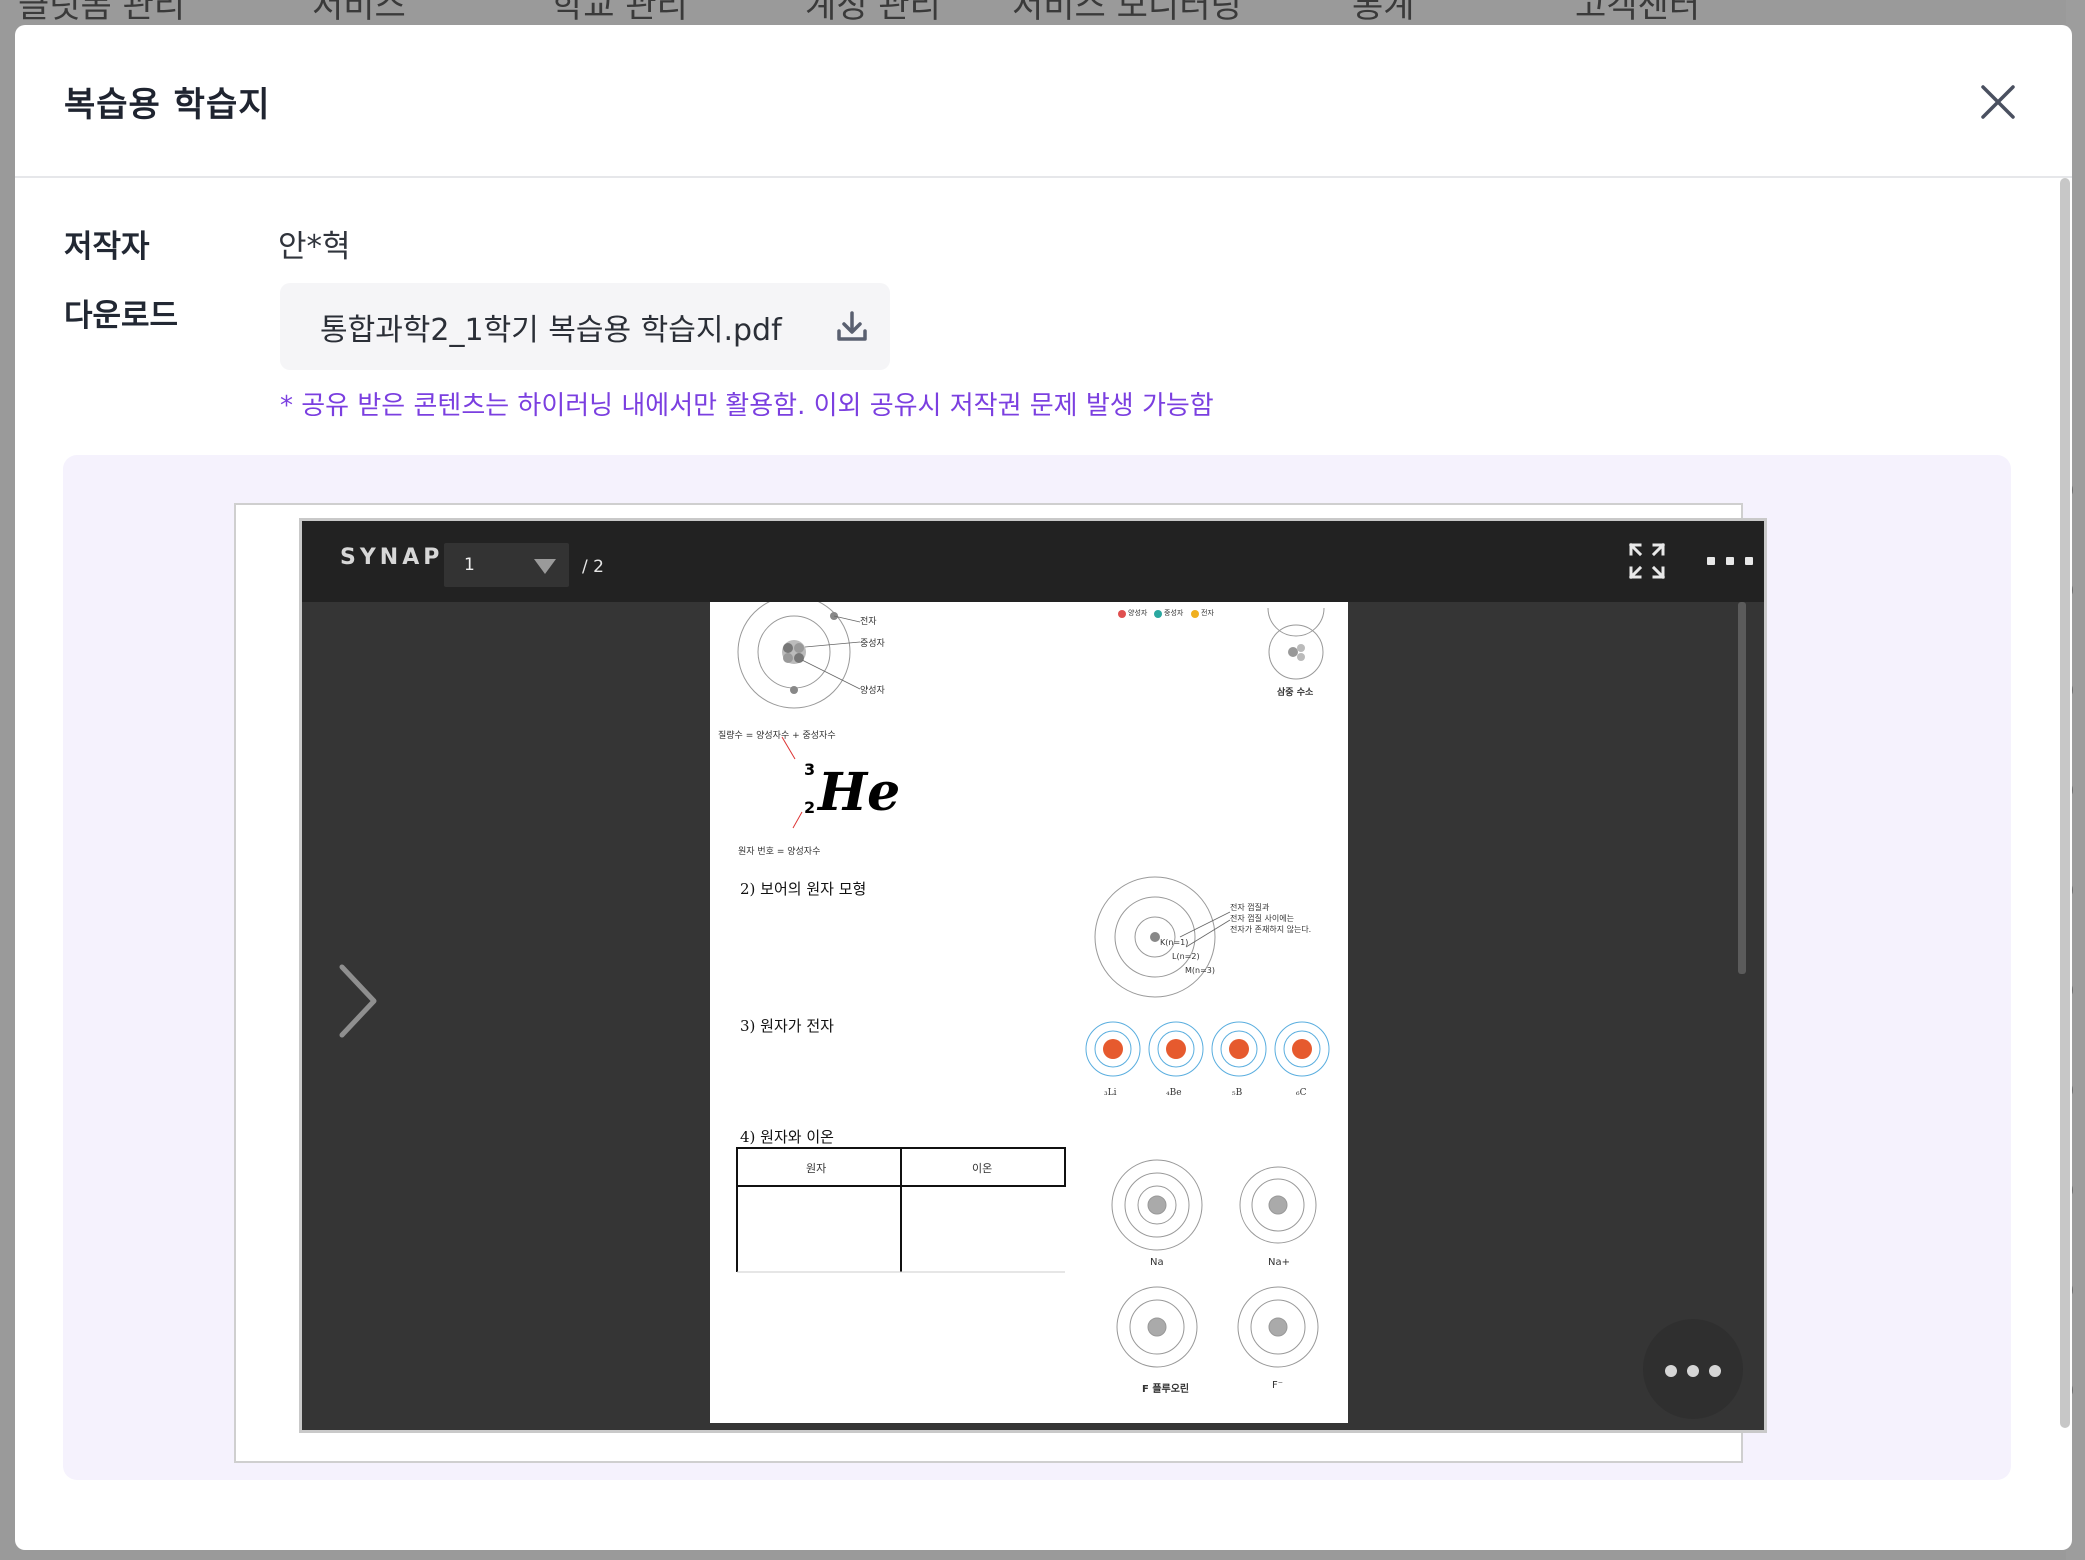 This screenshot has height=1560, width=2085. What do you see at coordinates (1157, 1262) in the screenshot?
I see `label-na: Na` at bounding box center [1157, 1262].